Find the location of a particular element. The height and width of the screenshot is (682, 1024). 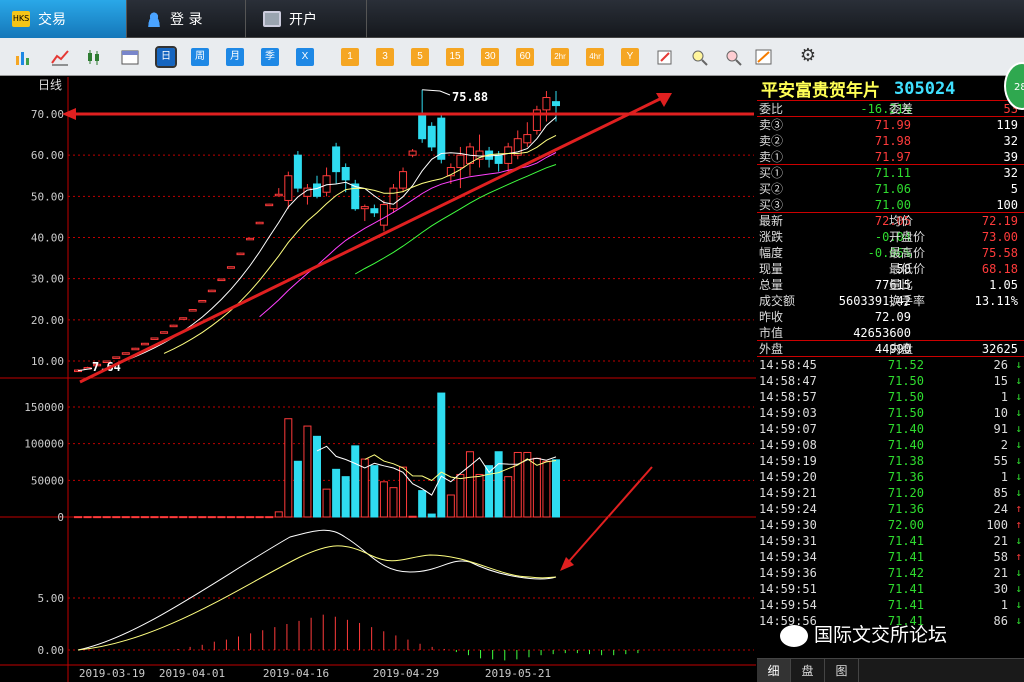

tick-row: 14:58:47 71.50 15 ↓ is located at coordinates (890, 381).